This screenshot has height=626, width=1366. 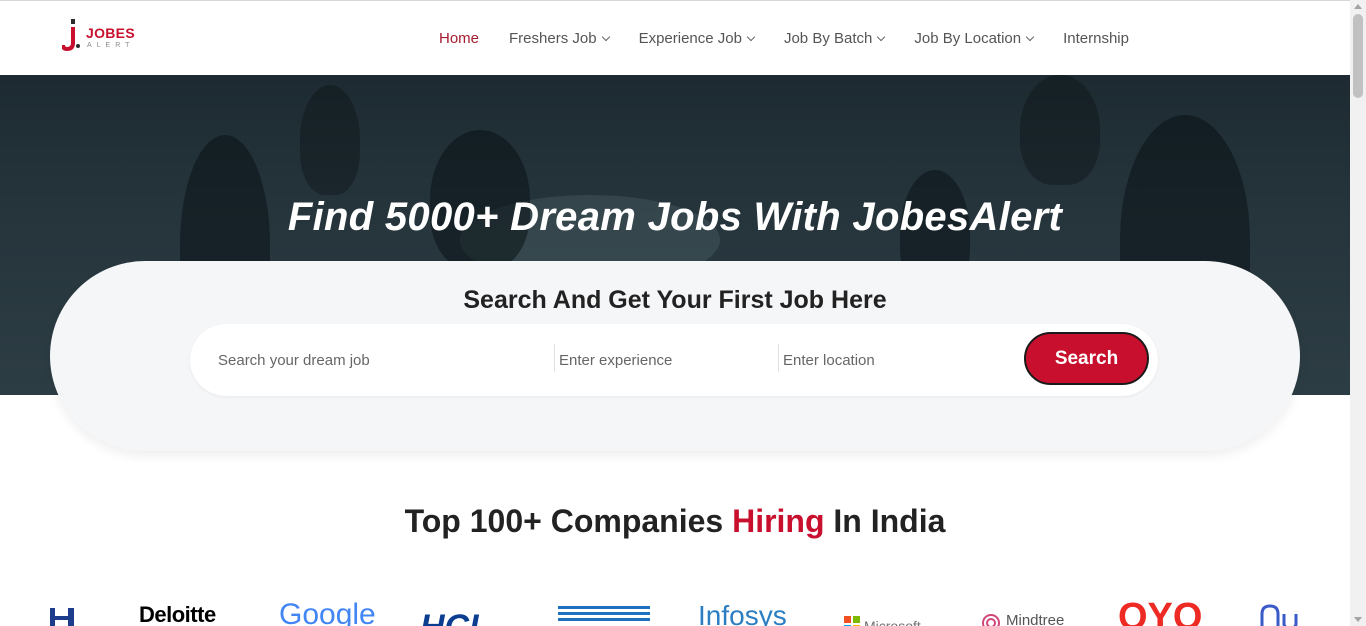 I want to click on scroll-down-arrow-icon, so click(x=1358, y=619).